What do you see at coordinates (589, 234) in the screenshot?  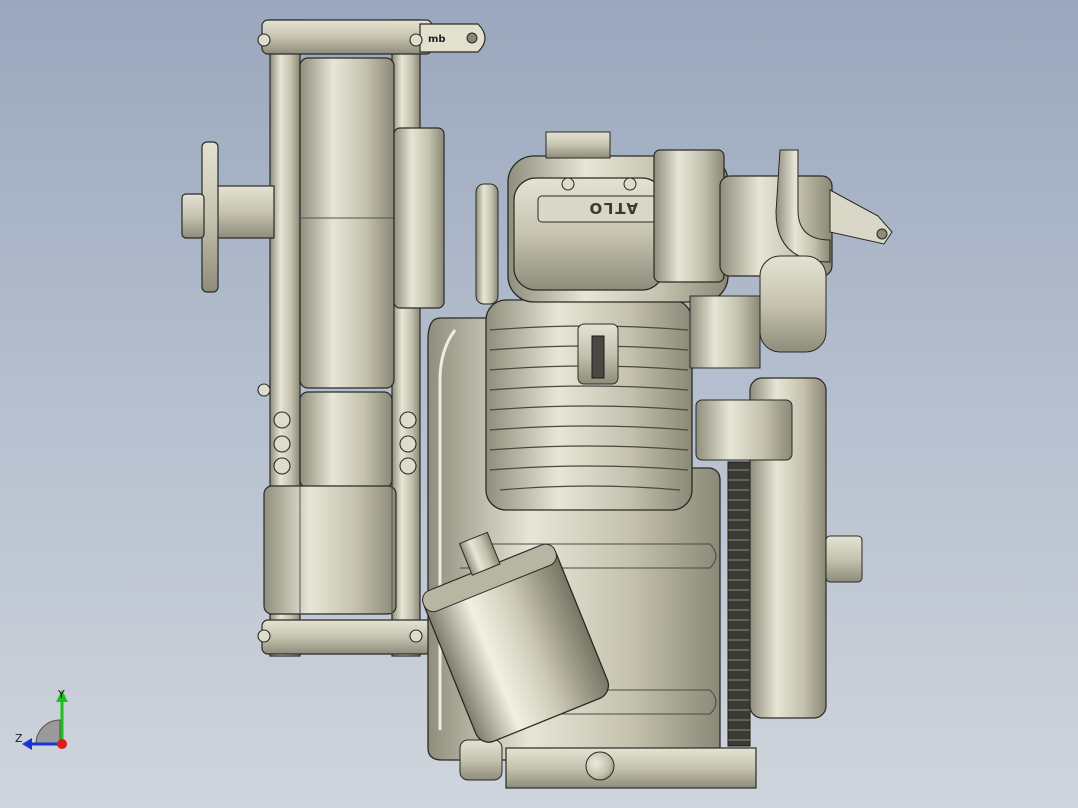 I see `valve-cover` at bounding box center [589, 234].